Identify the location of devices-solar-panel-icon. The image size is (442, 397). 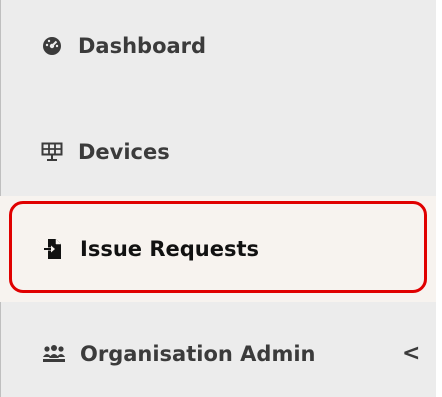
(52, 152).